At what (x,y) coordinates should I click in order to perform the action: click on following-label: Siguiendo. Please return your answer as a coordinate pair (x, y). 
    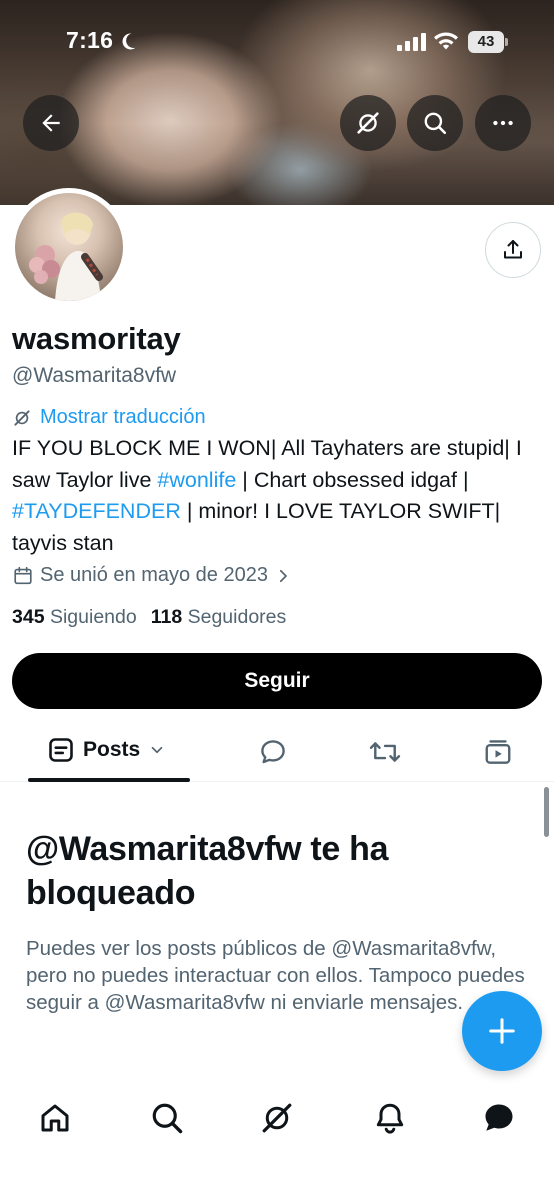
    Looking at the image, I should click on (93, 617).